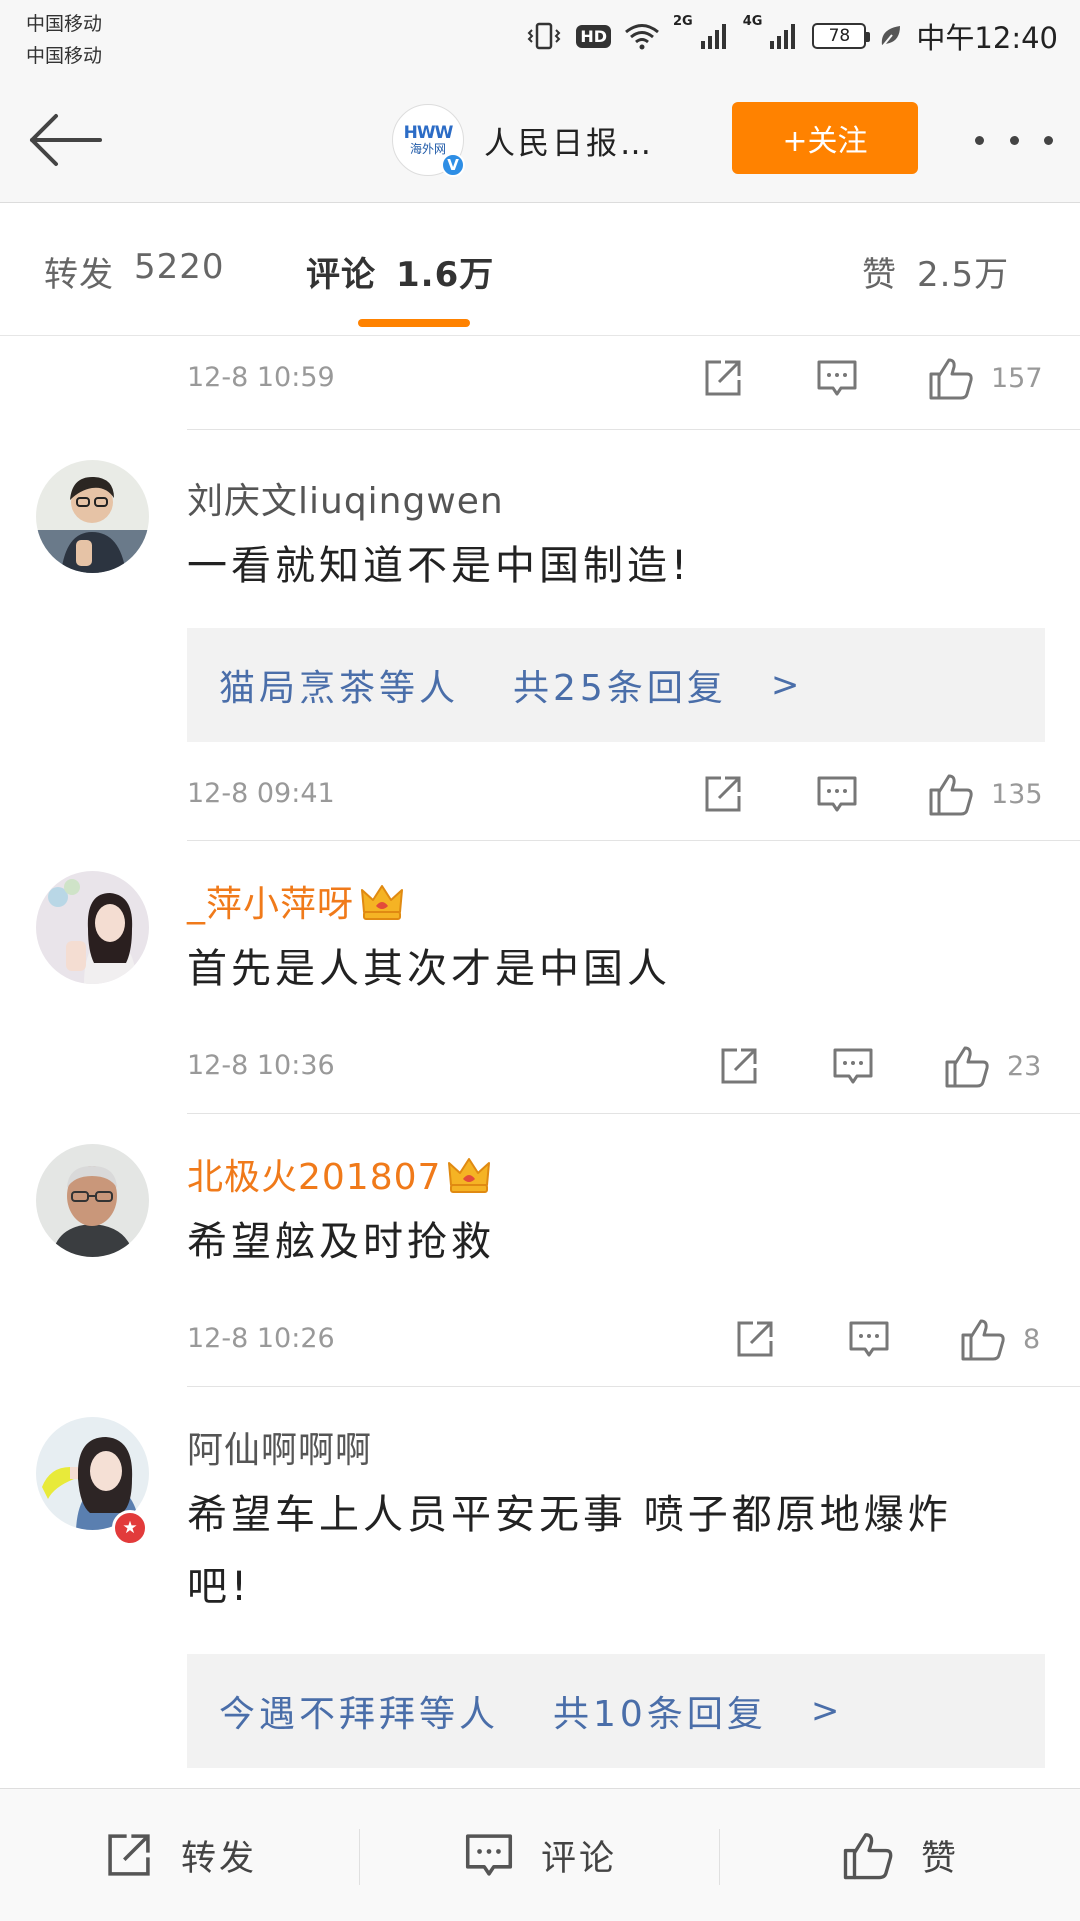 The image size is (1080, 1921). I want to click on replies-users: 今遇不拜拜等人, so click(359, 1714).